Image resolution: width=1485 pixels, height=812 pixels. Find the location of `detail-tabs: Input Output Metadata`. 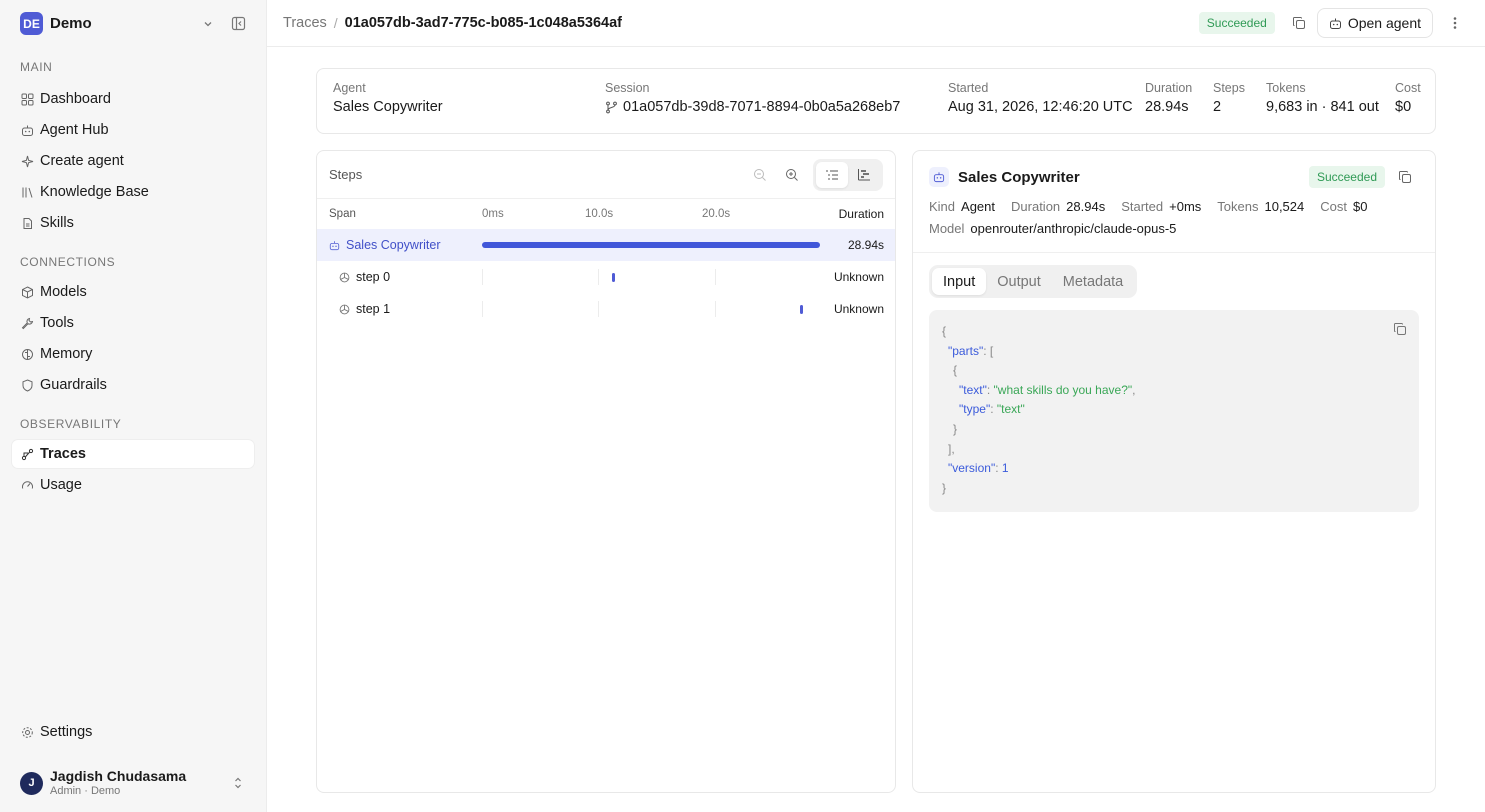

detail-tabs: Input Output Metadata is located at coordinates (1033, 281).